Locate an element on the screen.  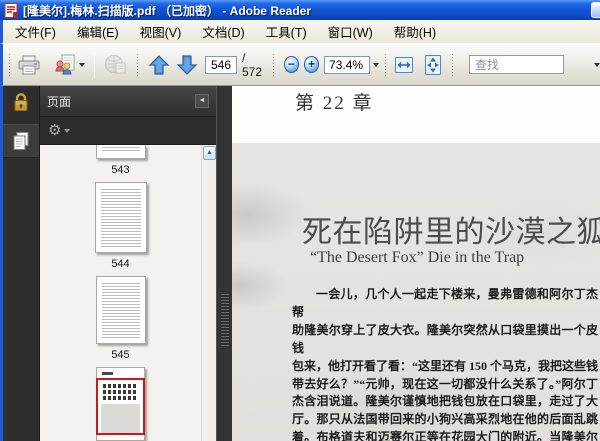
down-arrow-icon is located at coordinates (187, 64).